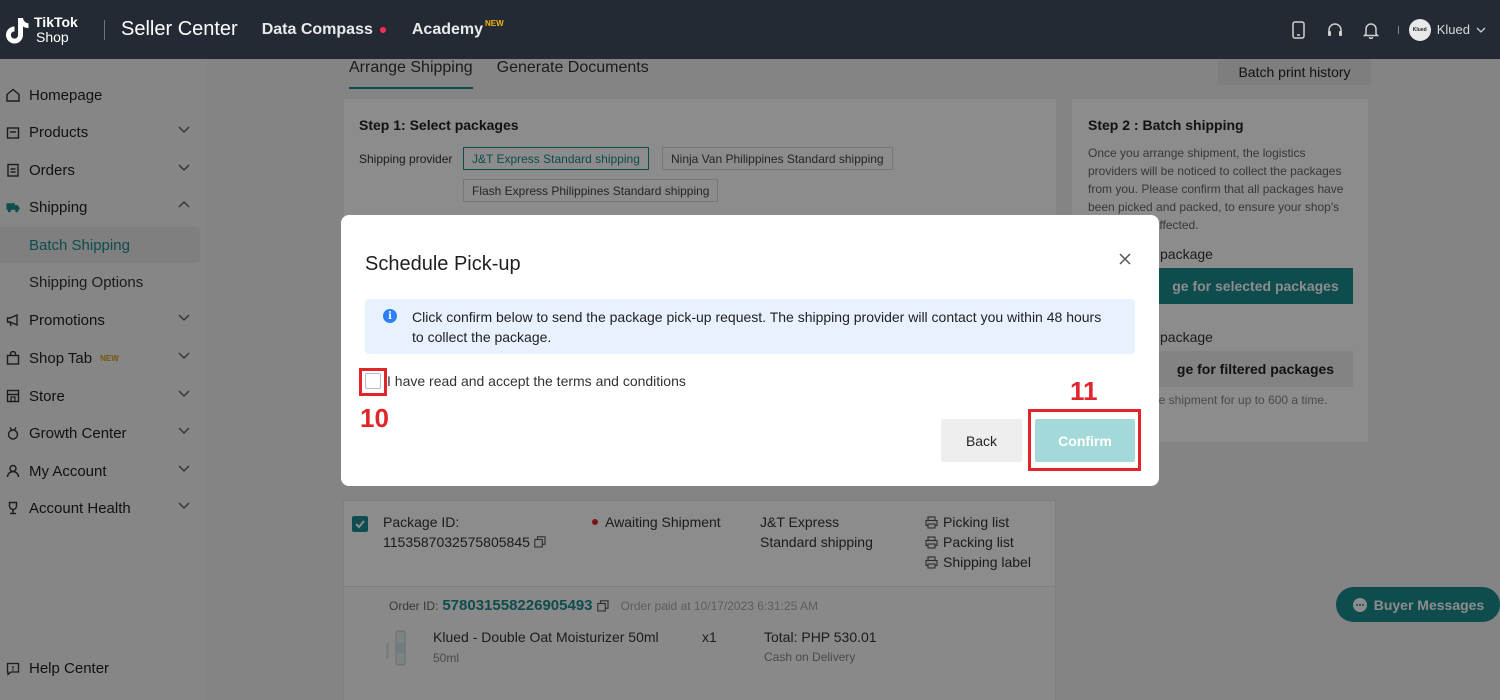 The height and width of the screenshot is (700, 1500). What do you see at coordinates (1453, 29) in the screenshot?
I see `user-name: Klued` at bounding box center [1453, 29].